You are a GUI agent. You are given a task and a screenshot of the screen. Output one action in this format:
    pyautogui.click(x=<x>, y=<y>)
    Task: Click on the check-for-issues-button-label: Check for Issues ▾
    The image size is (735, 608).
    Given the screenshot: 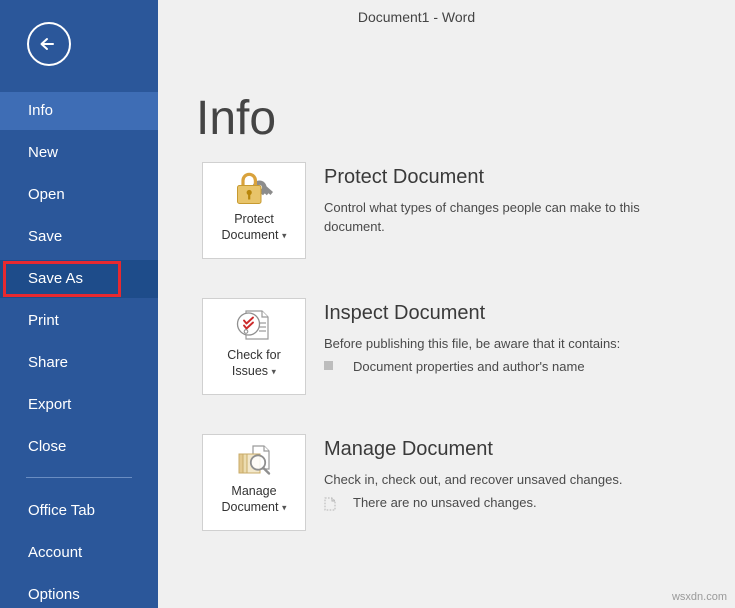 What is the action you would take?
    pyautogui.click(x=254, y=362)
    